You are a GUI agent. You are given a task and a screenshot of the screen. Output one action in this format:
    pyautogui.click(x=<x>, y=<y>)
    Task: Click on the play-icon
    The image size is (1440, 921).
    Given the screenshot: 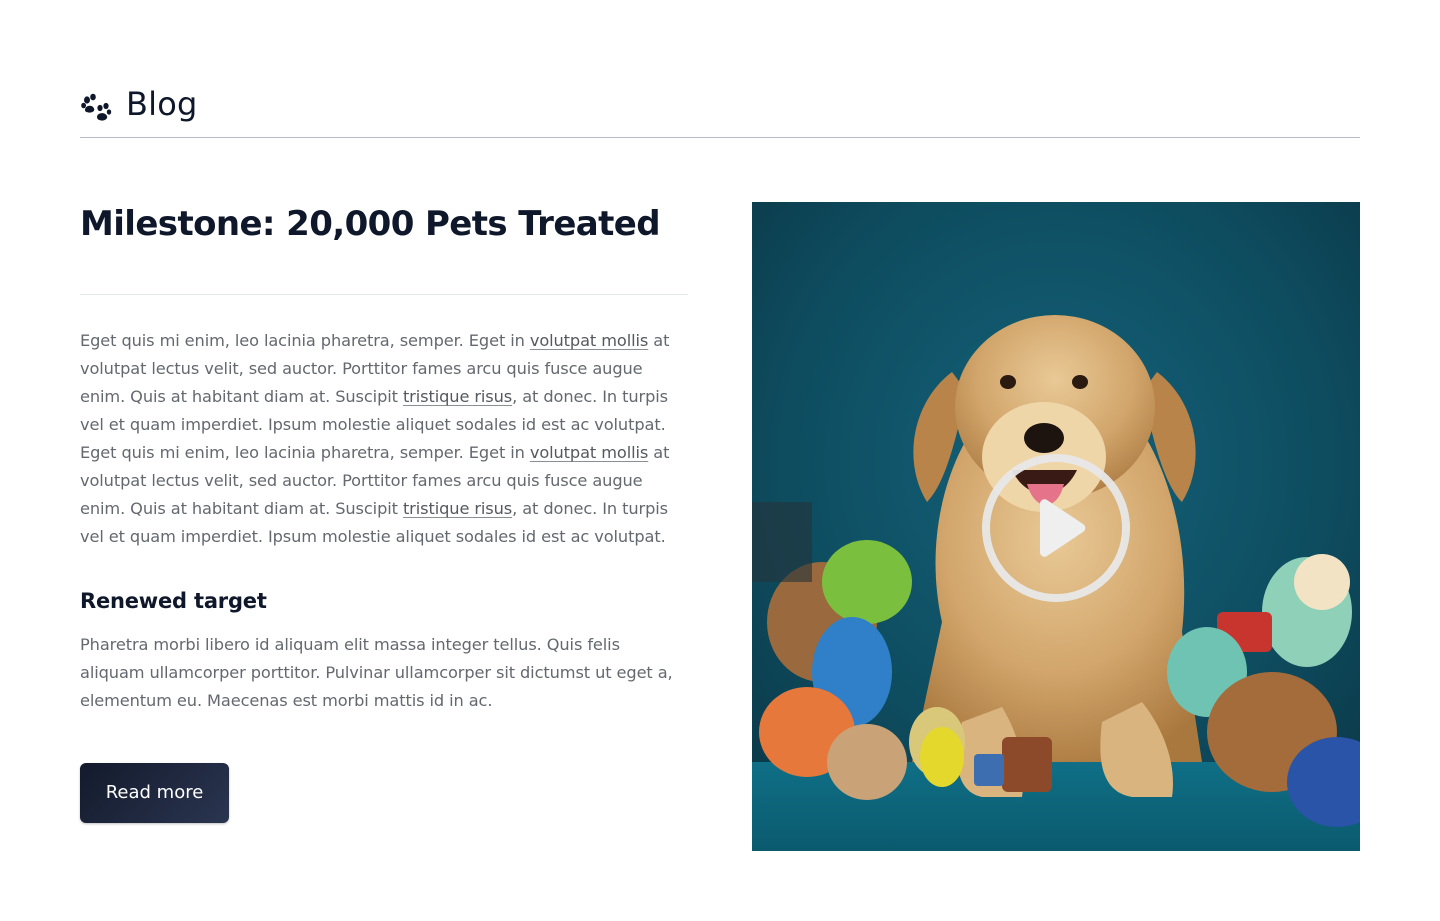 What is the action you would take?
    pyautogui.click(x=1056, y=528)
    